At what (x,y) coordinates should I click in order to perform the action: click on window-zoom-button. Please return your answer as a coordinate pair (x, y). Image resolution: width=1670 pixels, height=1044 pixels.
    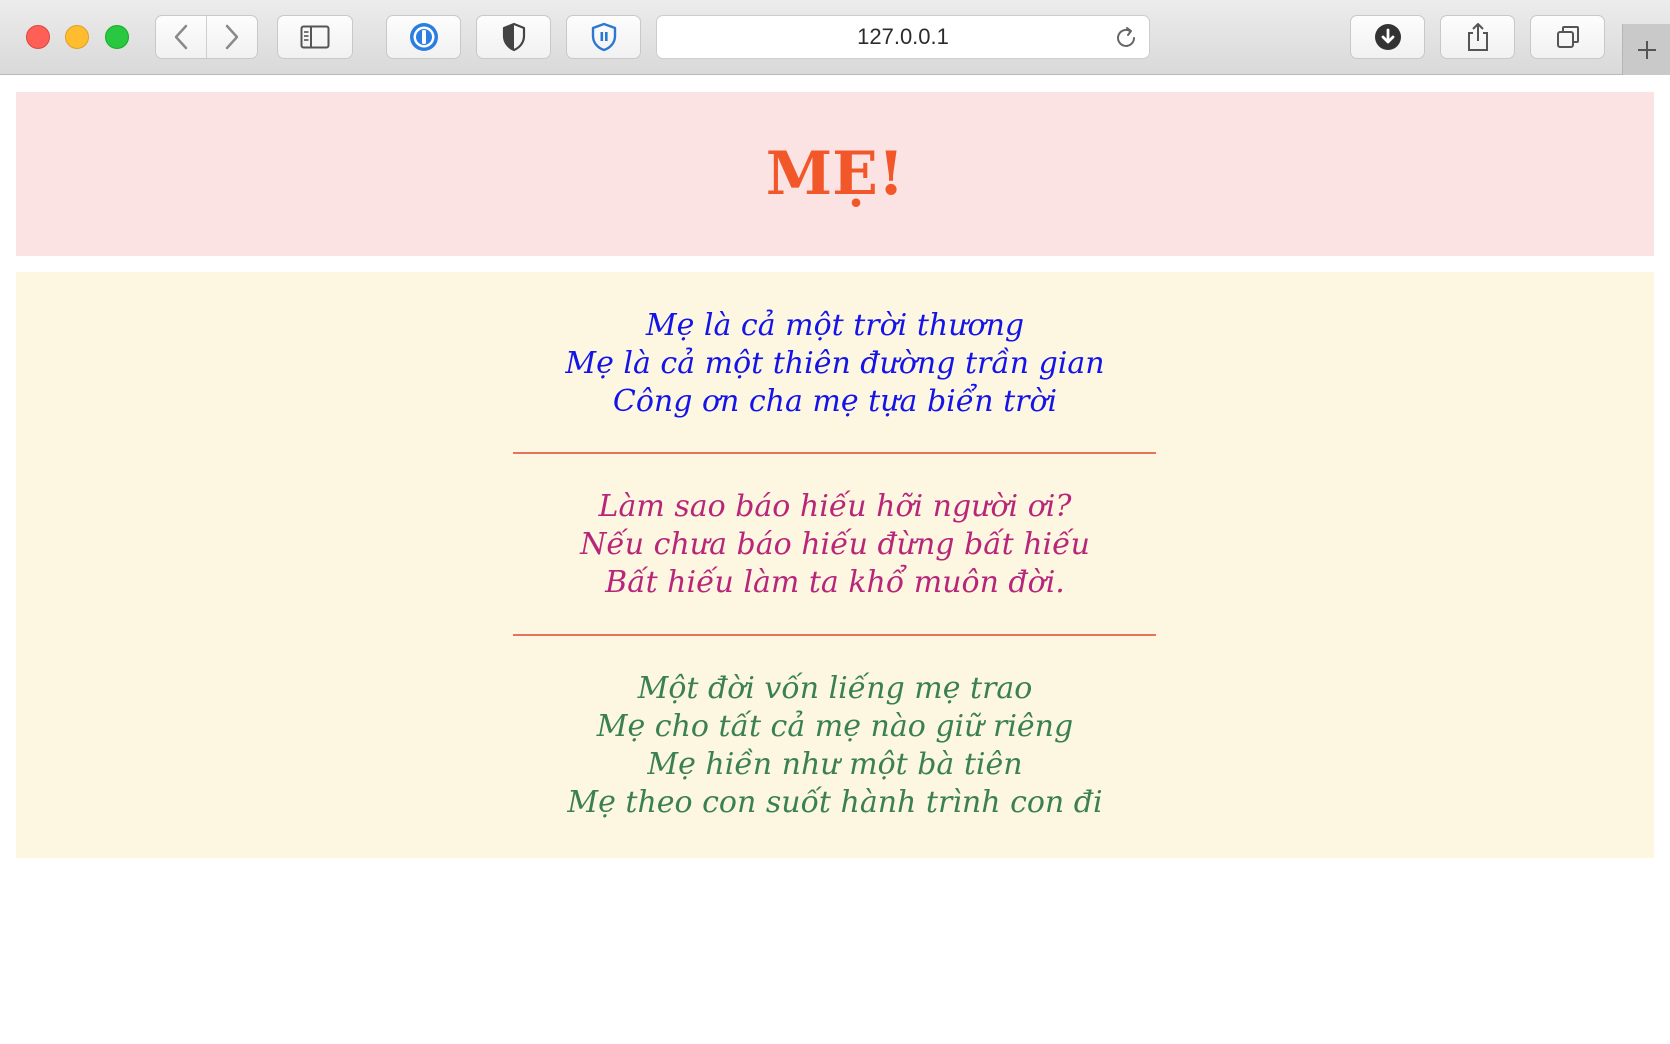
    Looking at the image, I should click on (117, 37).